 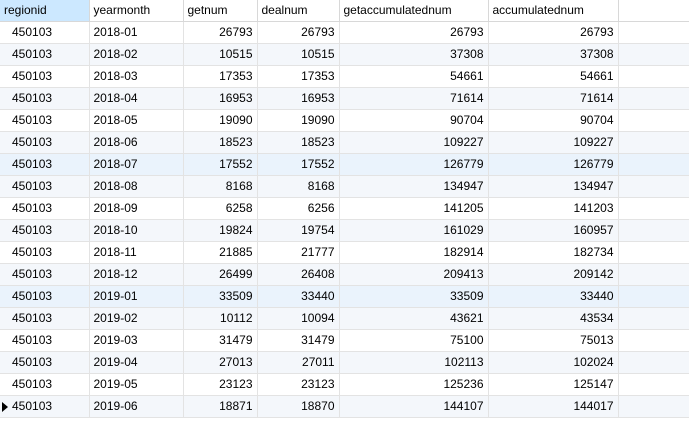 I want to click on cell-dealnum: 10515, so click(x=298, y=54).